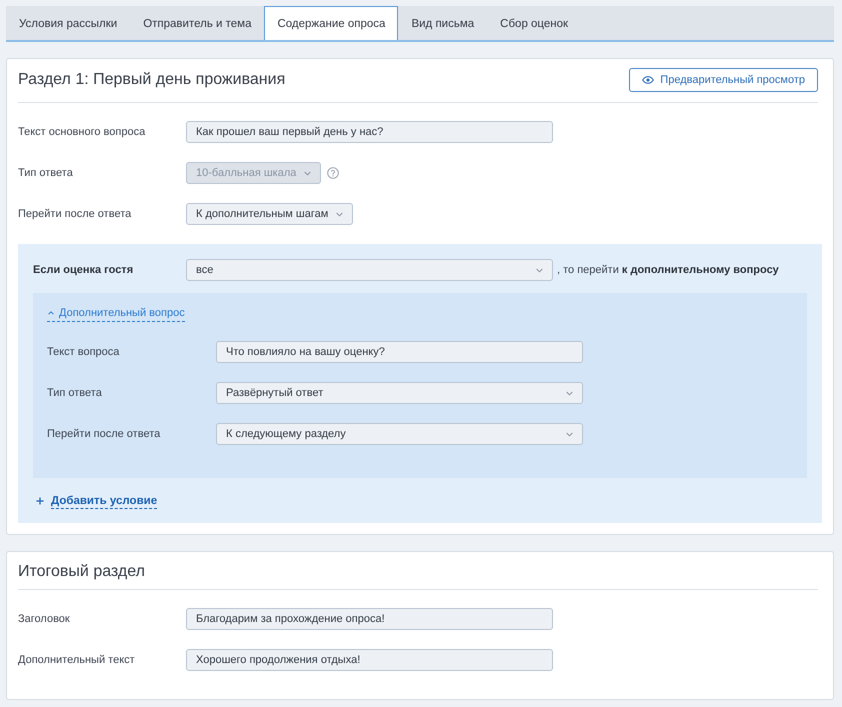 The height and width of the screenshot is (707, 842). What do you see at coordinates (40, 501) in the screenshot?
I see `plus-icon` at bounding box center [40, 501].